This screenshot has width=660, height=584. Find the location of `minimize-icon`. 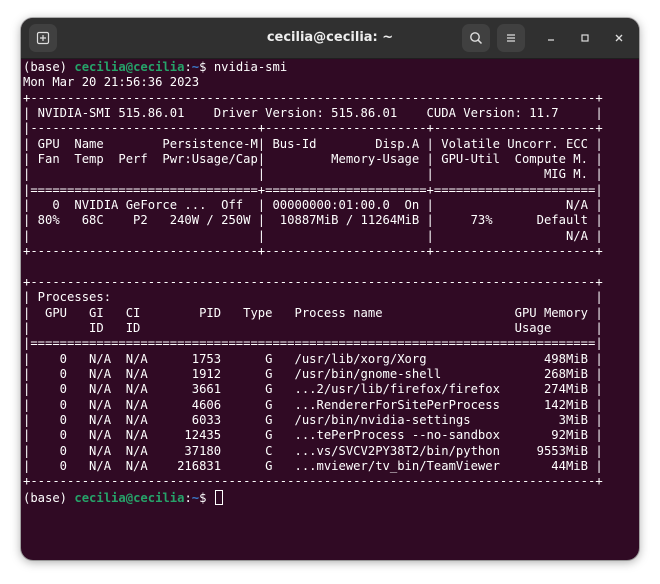

minimize-icon is located at coordinates (551, 40).